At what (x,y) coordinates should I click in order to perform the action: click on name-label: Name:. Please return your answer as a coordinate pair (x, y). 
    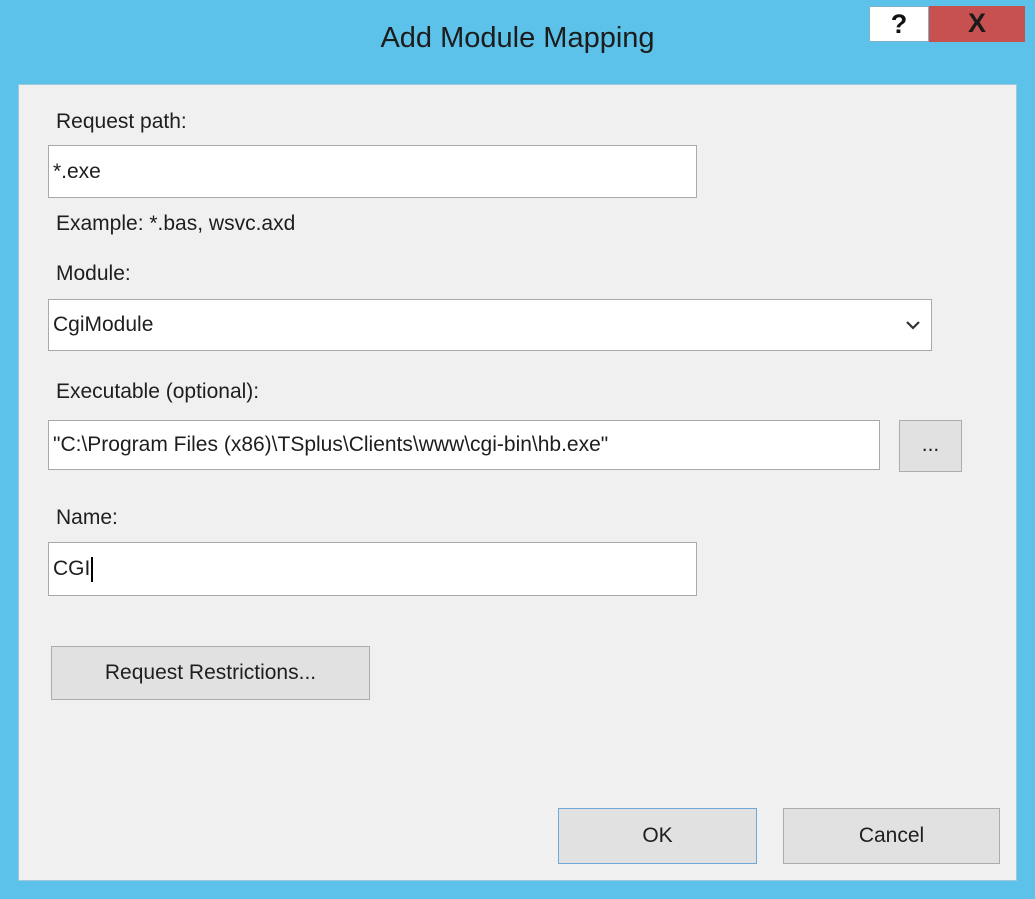
    Looking at the image, I should click on (87, 517).